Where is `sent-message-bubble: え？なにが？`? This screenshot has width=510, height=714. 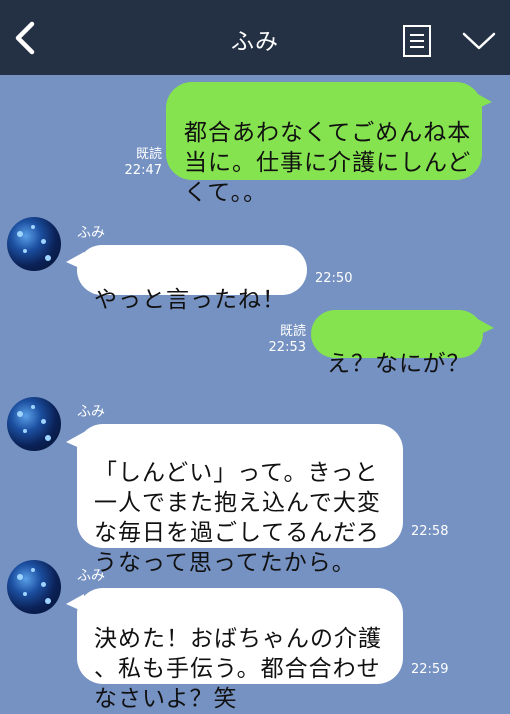 sent-message-bubble: え？なにが？ is located at coordinates (397, 343).